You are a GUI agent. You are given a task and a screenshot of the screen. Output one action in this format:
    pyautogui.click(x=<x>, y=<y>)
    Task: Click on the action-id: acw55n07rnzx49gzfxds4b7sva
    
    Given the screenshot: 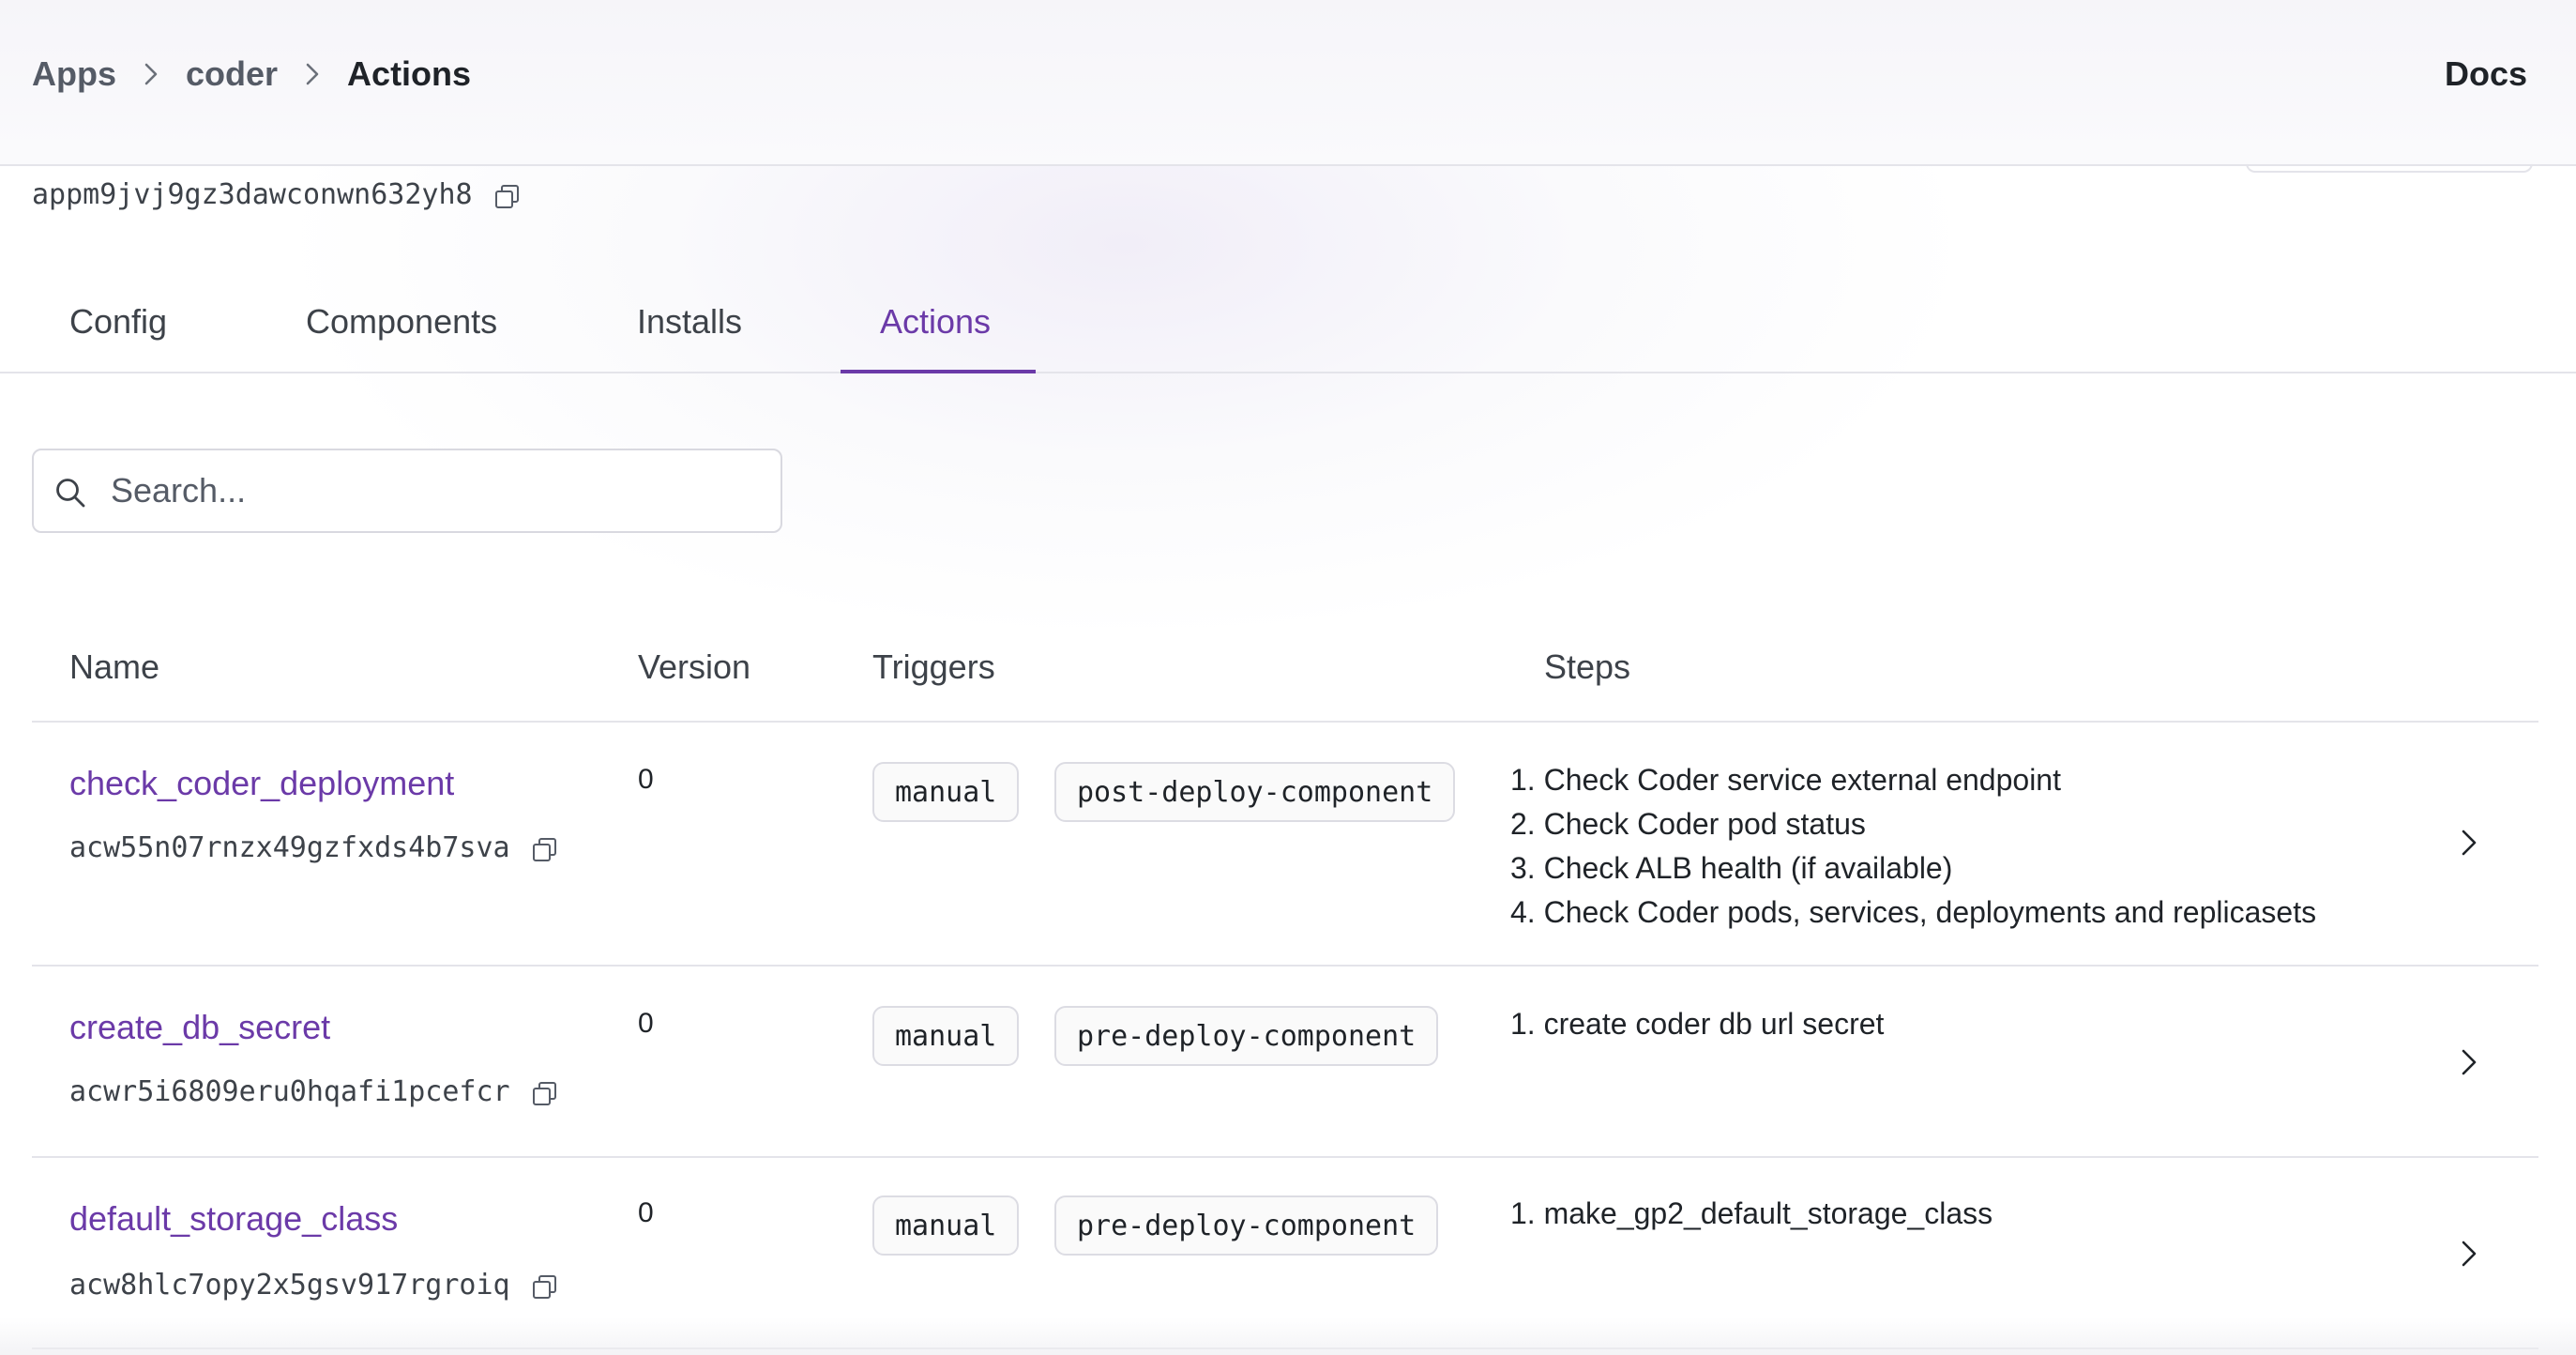 What is the action you would take?
    pyautogui.click(x=312, y=847)
    